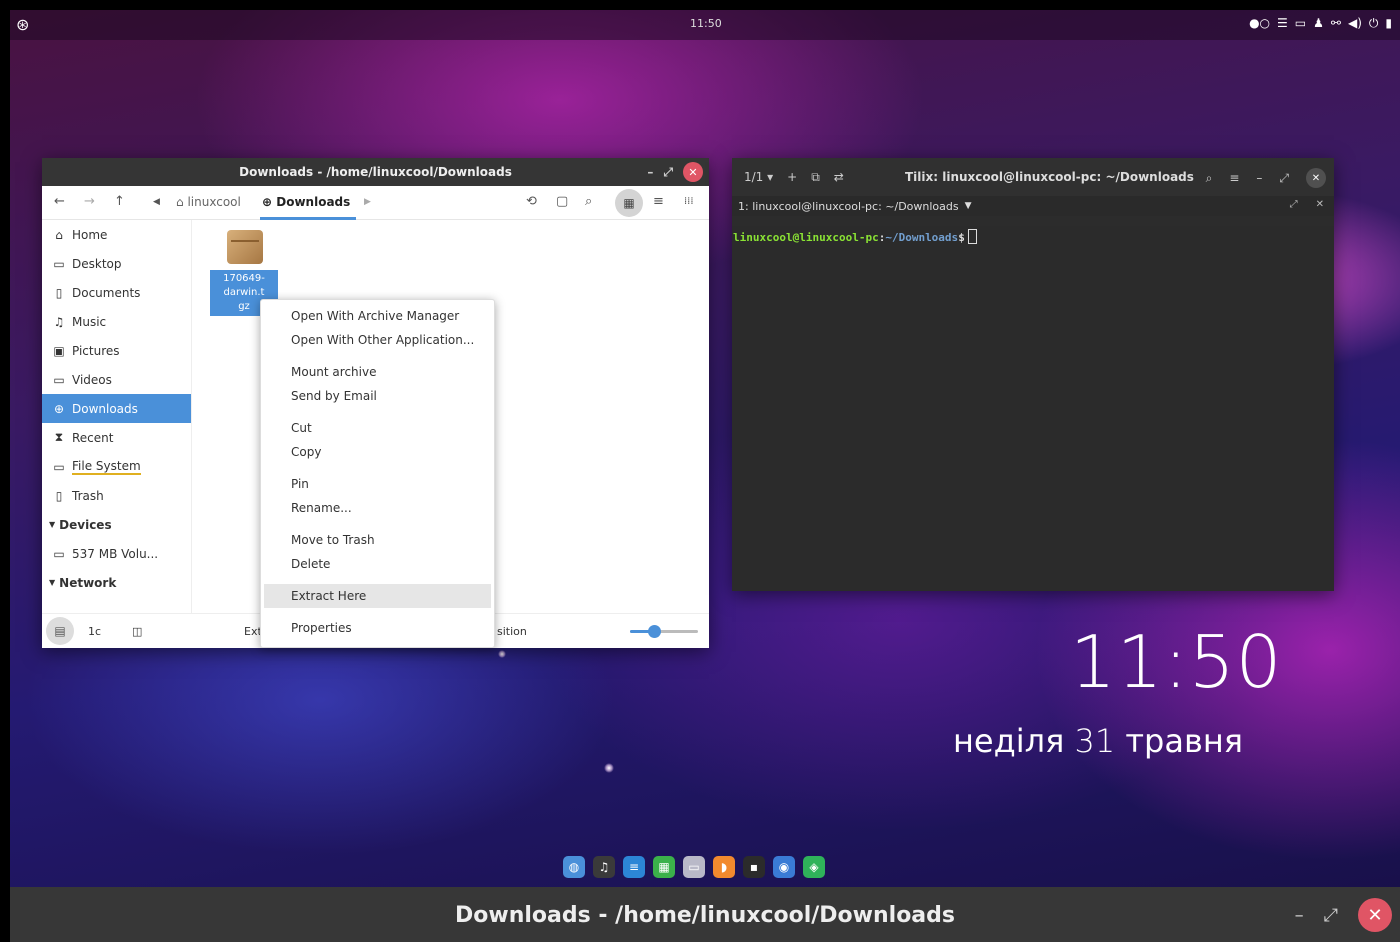 The width and height of the screenshot is (1400, 942). What do you see at coordinates (706, 23) in the screenshot?
I see `panel-clock: 11:50` at bounding box center [706, 23].